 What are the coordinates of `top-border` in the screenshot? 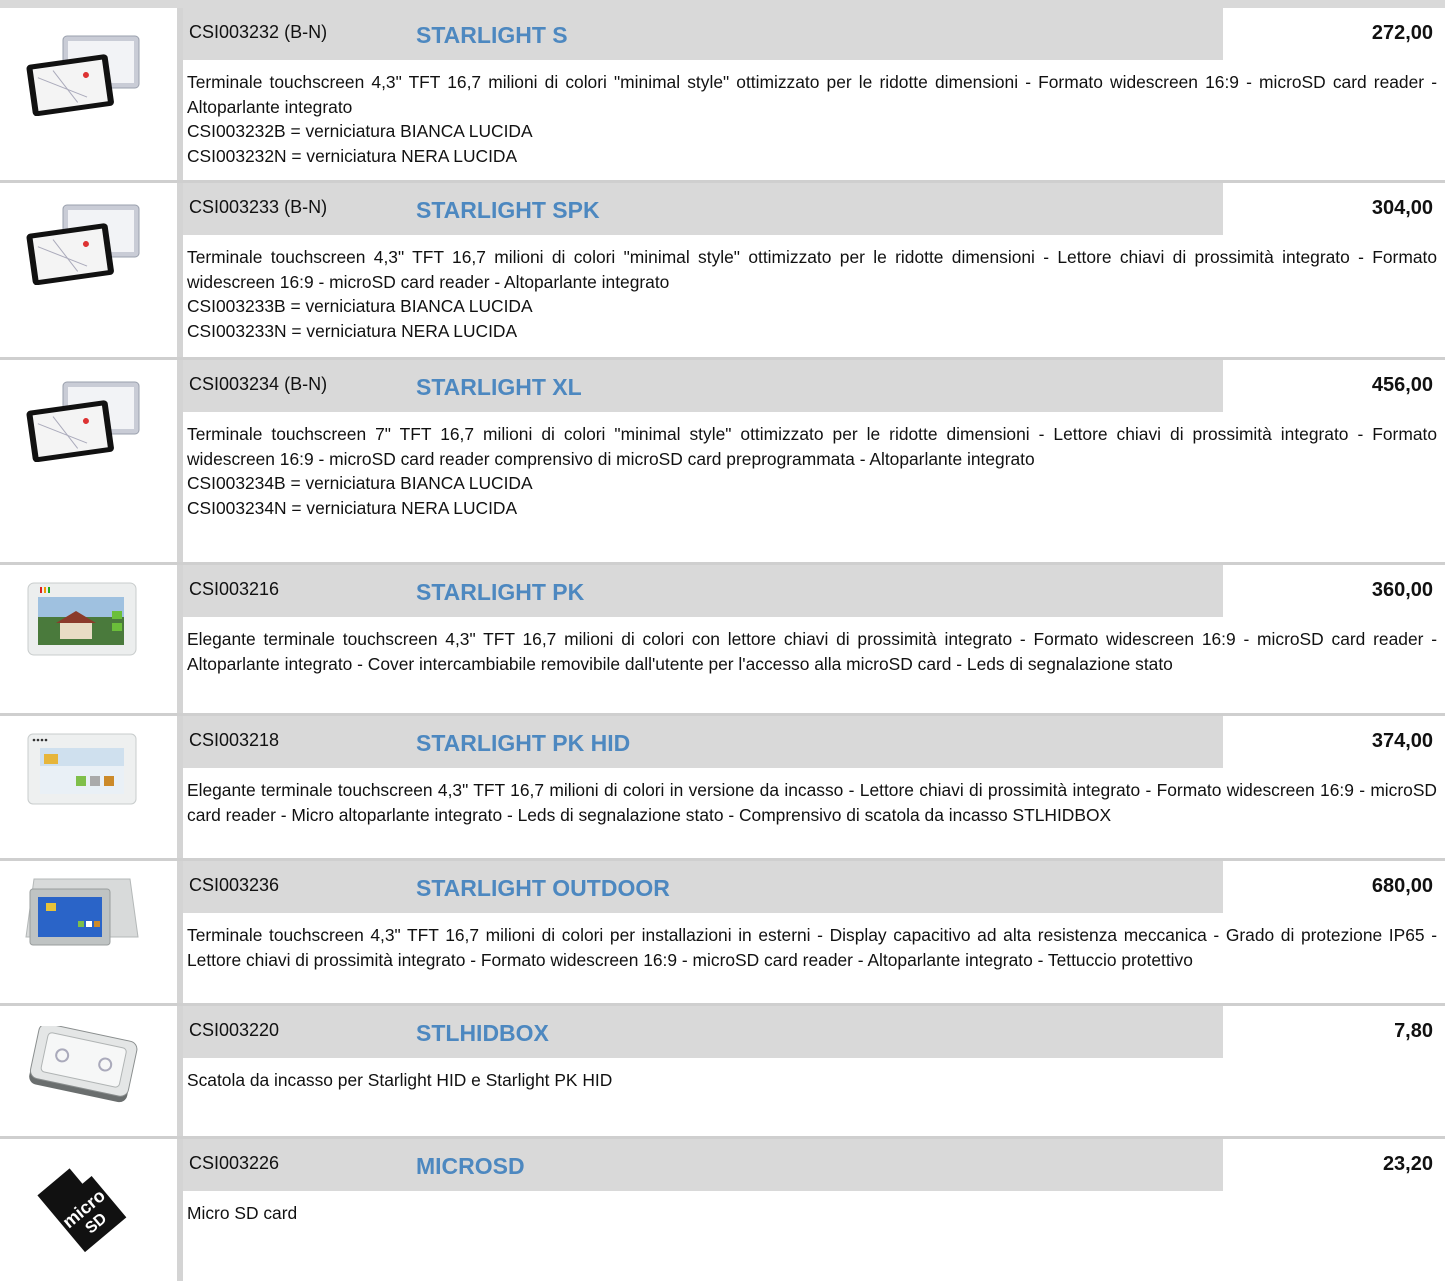 It's located at (722, 4).